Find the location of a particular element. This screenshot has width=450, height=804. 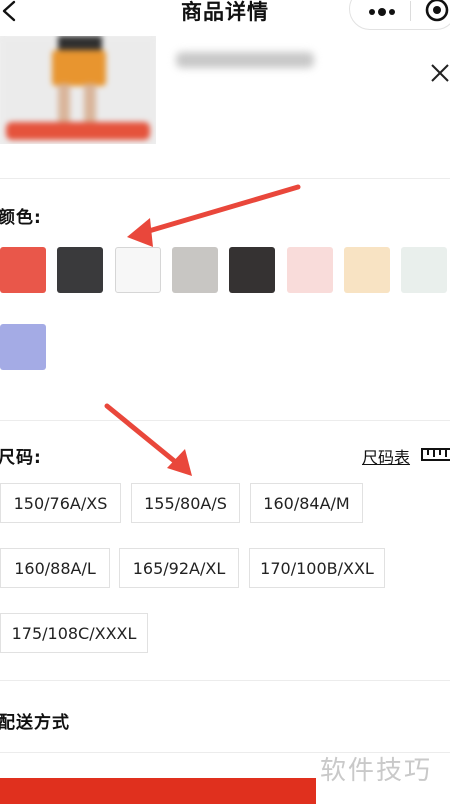

color-label: 颜色: is located at coordinates (21, 218).